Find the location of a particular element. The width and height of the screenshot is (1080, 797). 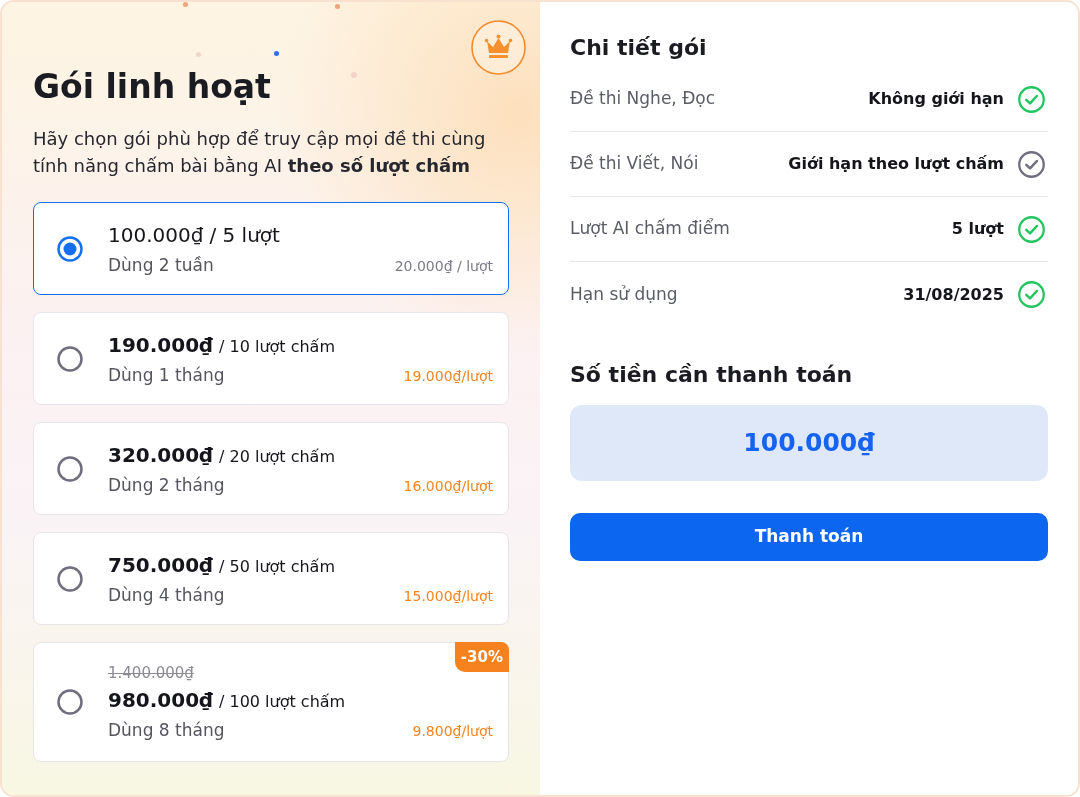

plan-quota: / 10 lượt chấm is located at coordinates (277, 347).